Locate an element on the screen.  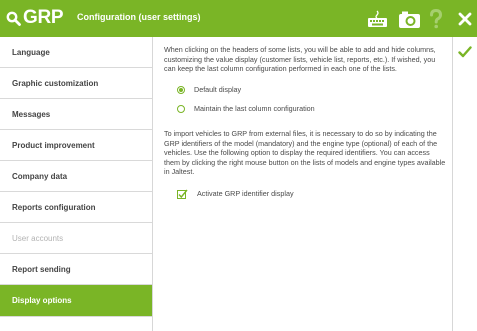
sidebar-item-reports-configuration: Reports configuration is located at coordinates (76, 207).